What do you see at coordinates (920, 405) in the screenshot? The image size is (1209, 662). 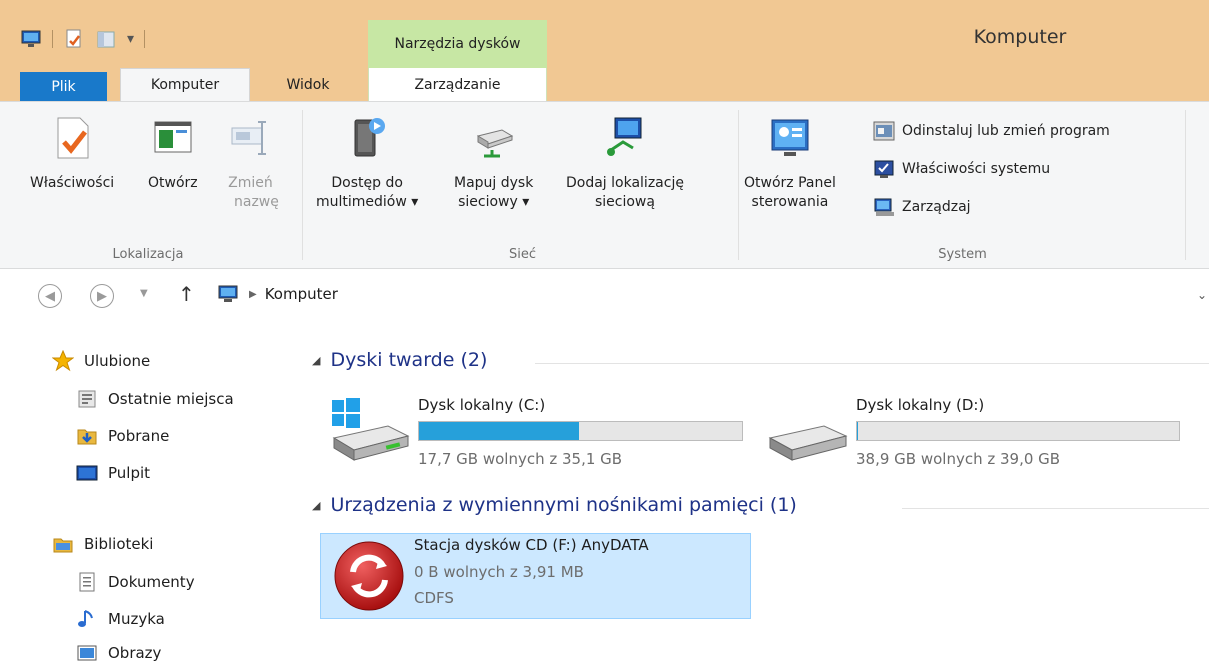 I see `drive-name-d: Dysk lokalny (D:)` at bounding box center [920, 405].